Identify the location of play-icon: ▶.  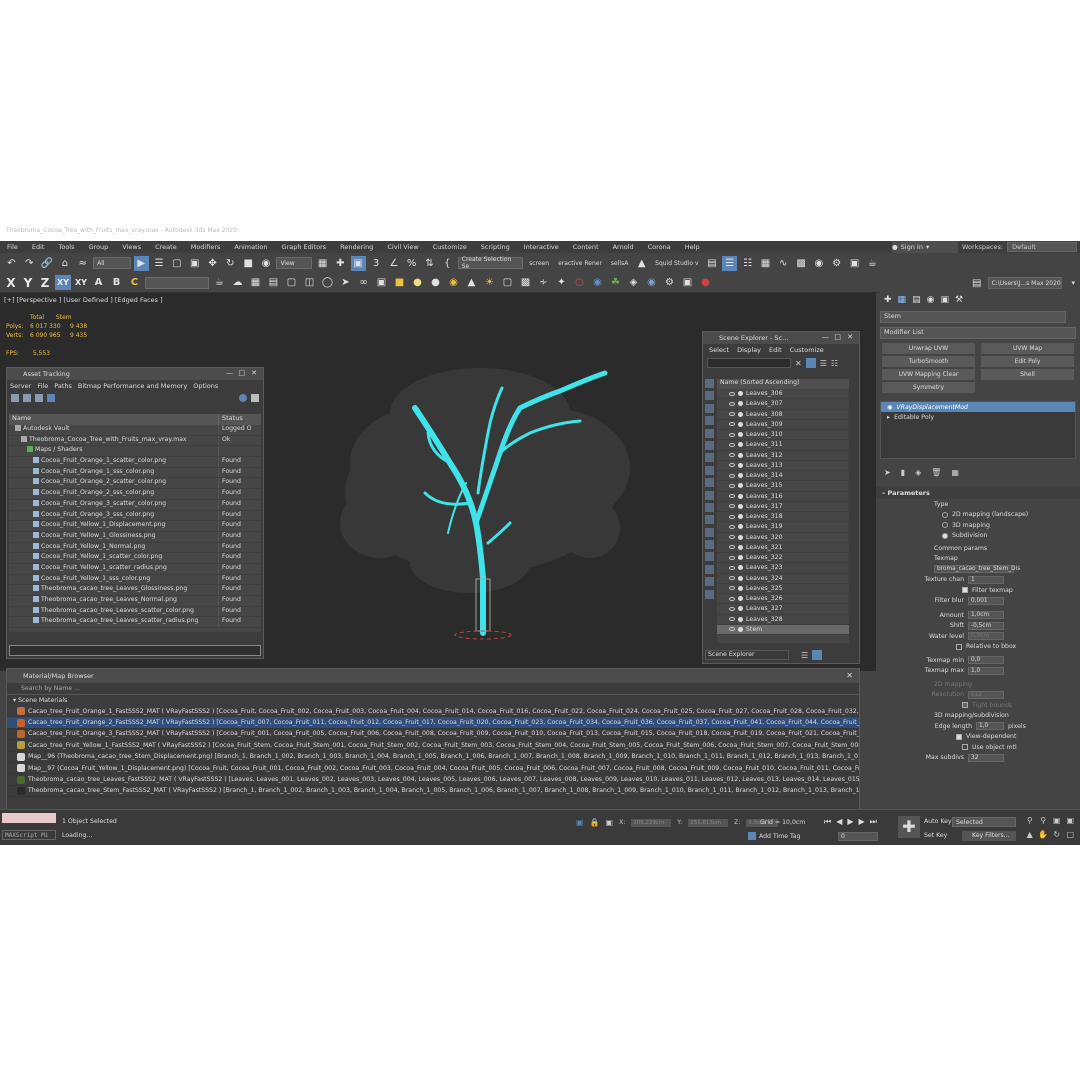
(850, 822).